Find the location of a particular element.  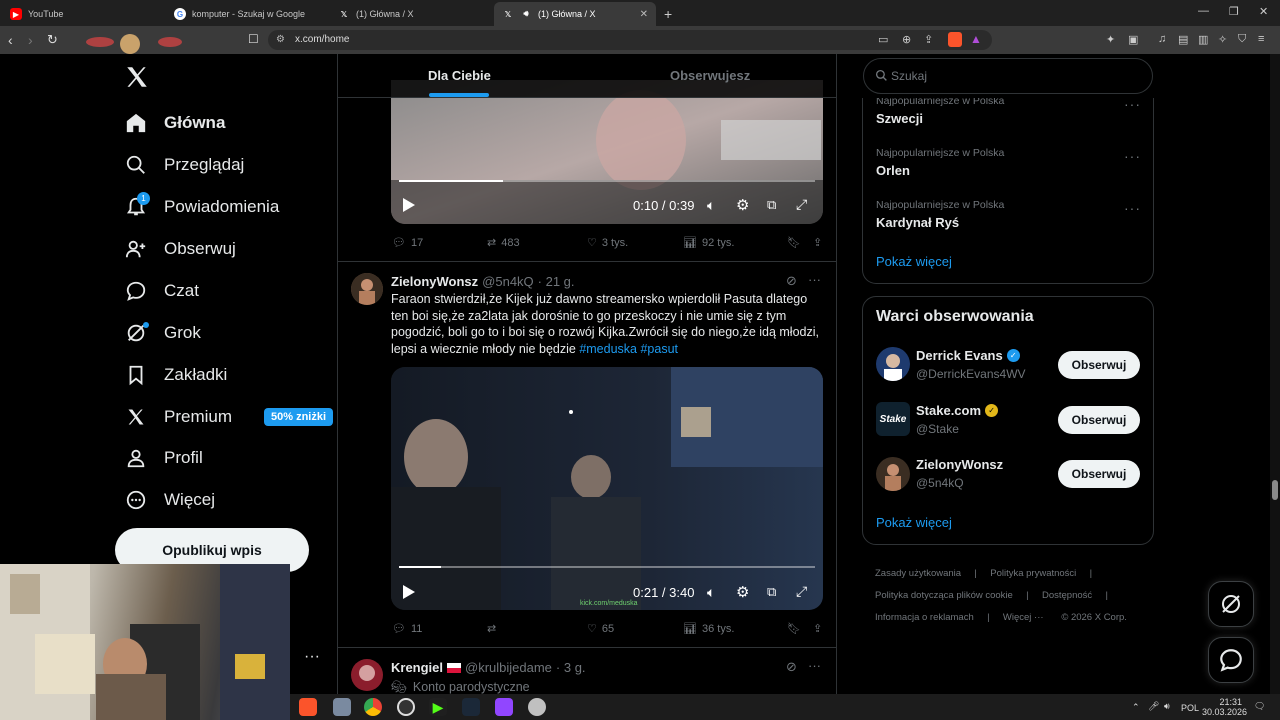

tab-for-you: Dla Ciebie is located at coordinates (459, 75).